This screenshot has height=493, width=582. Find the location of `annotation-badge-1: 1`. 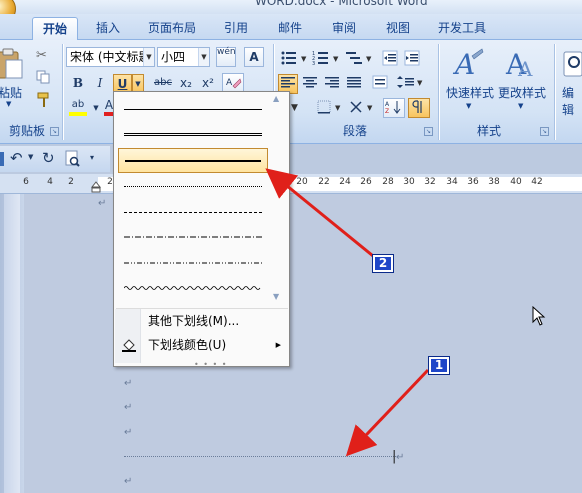

annotation-badge-1: 1 is located at coordinates (439, 365).